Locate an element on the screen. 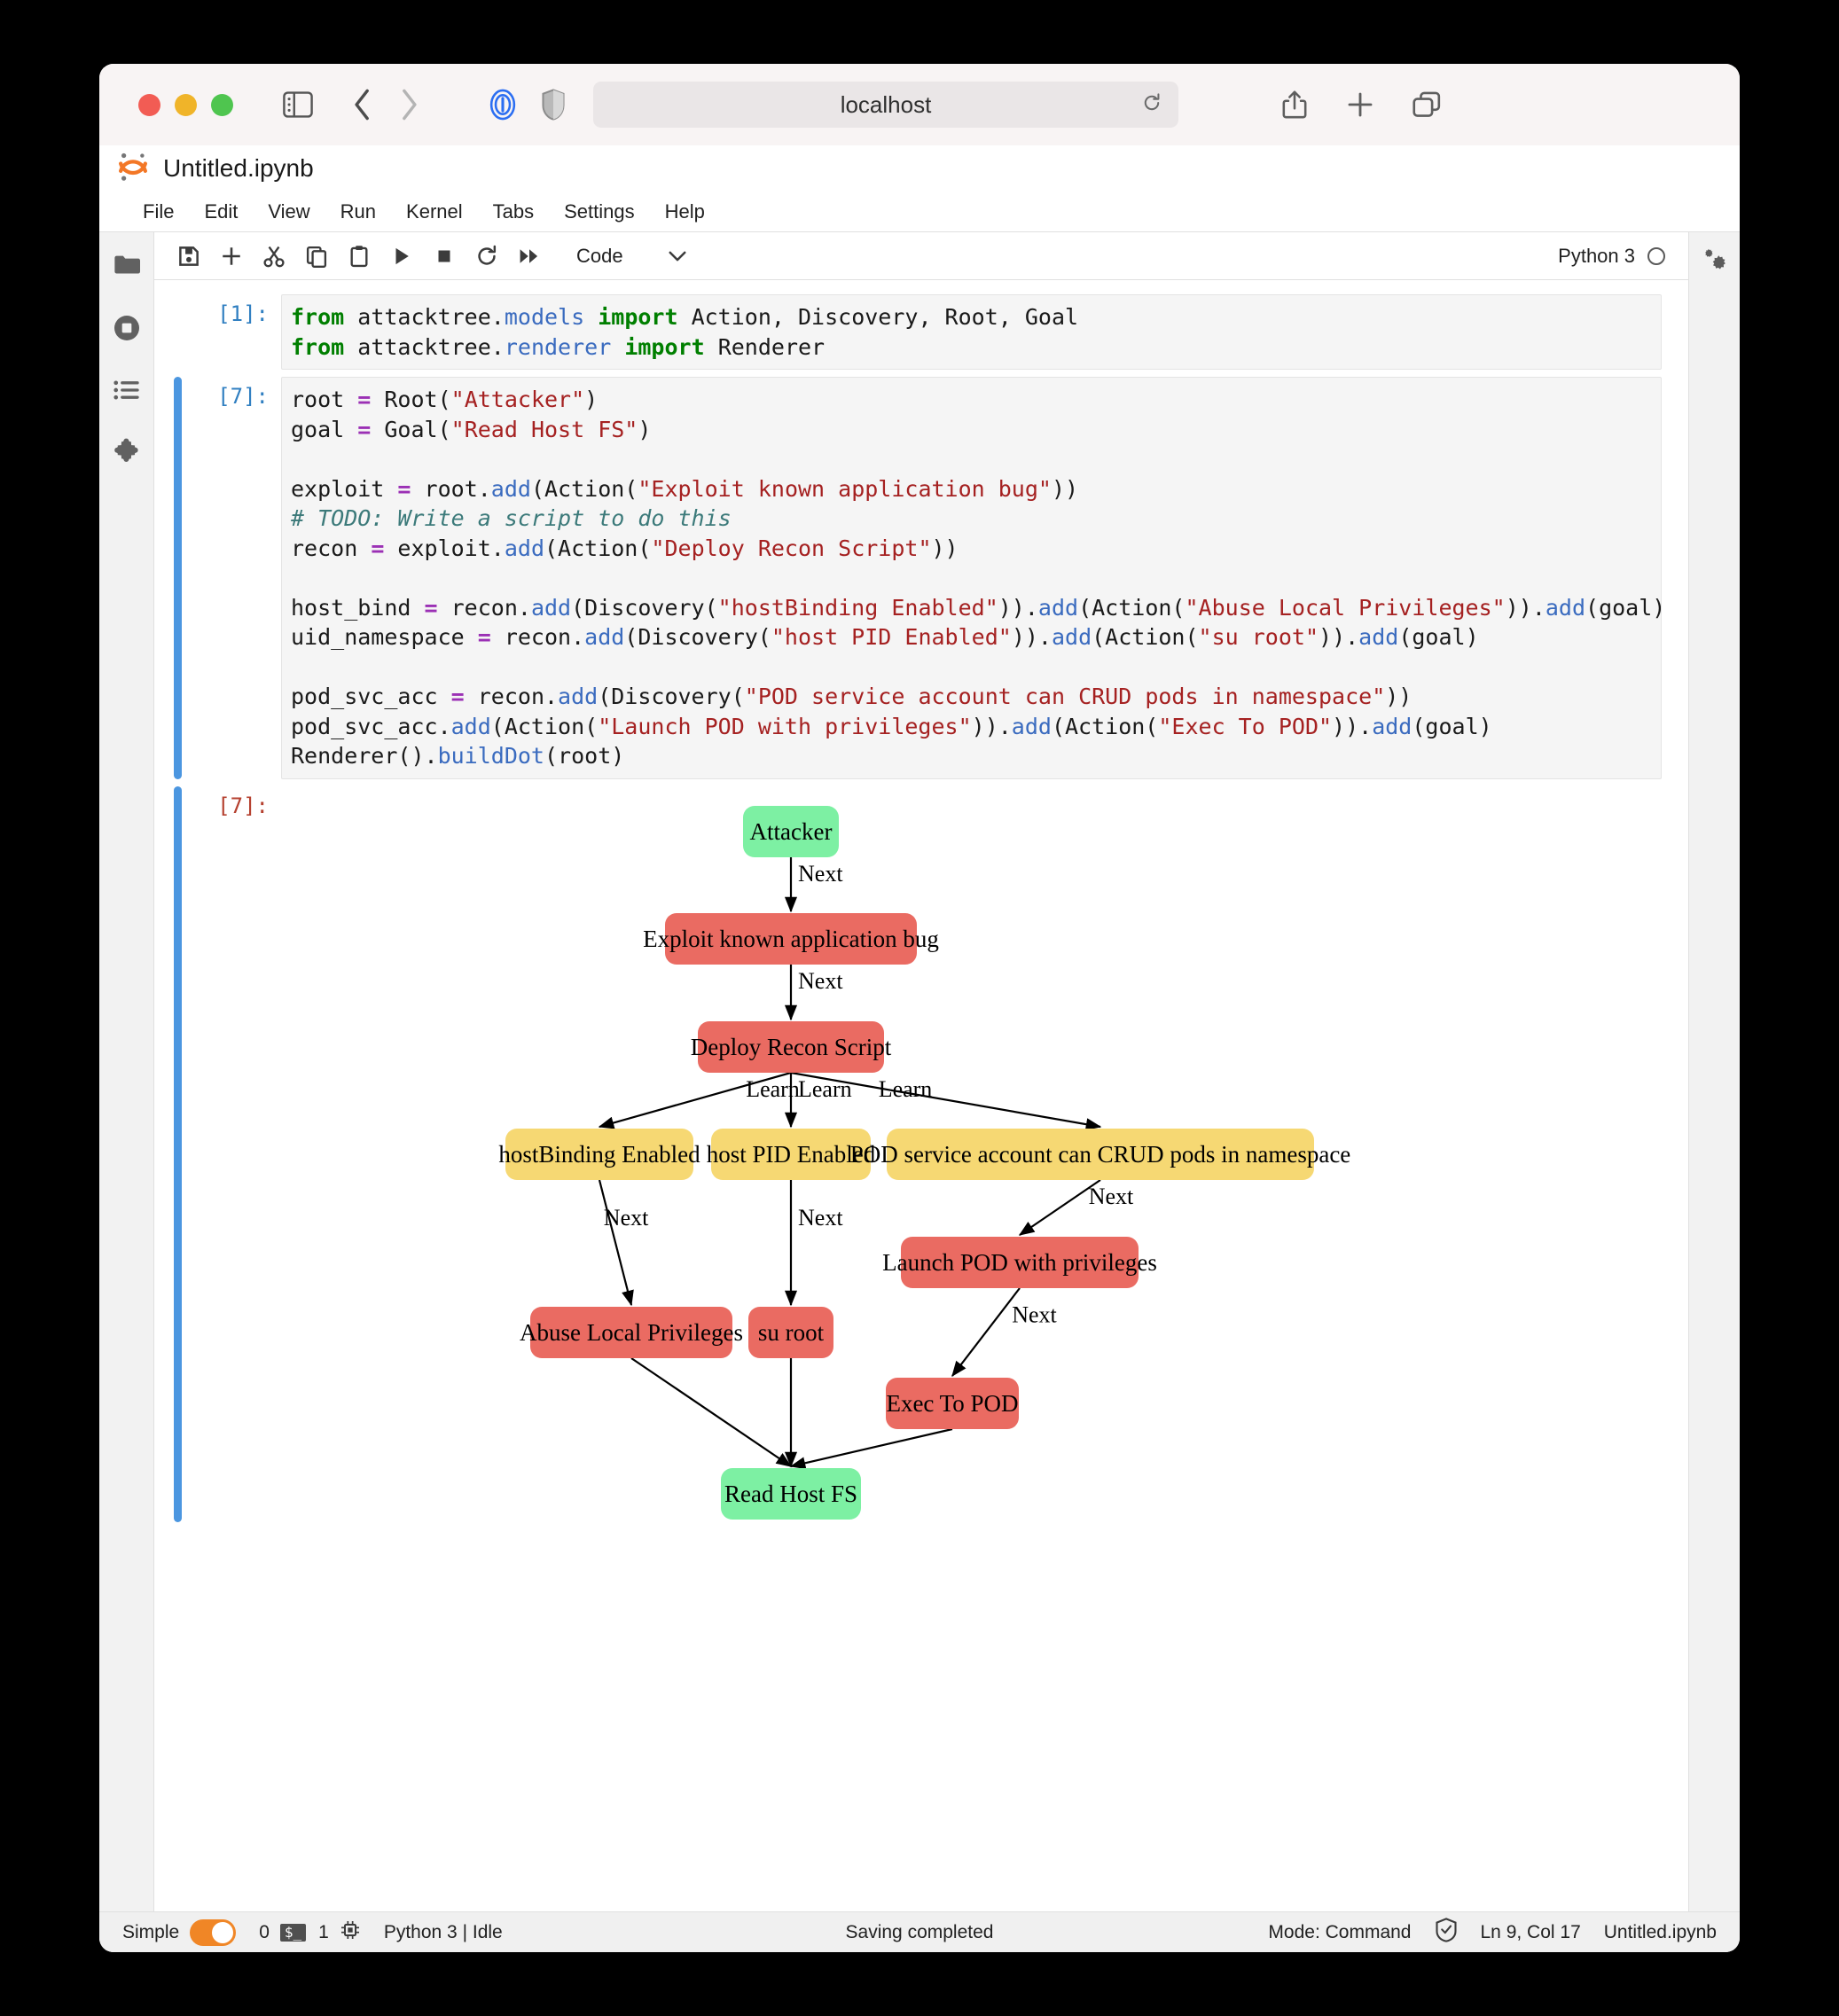 This screenshot has height=2016, width=1839. kernel-info-text: Python 3 | Idle is located at coordinates (443, 1932).